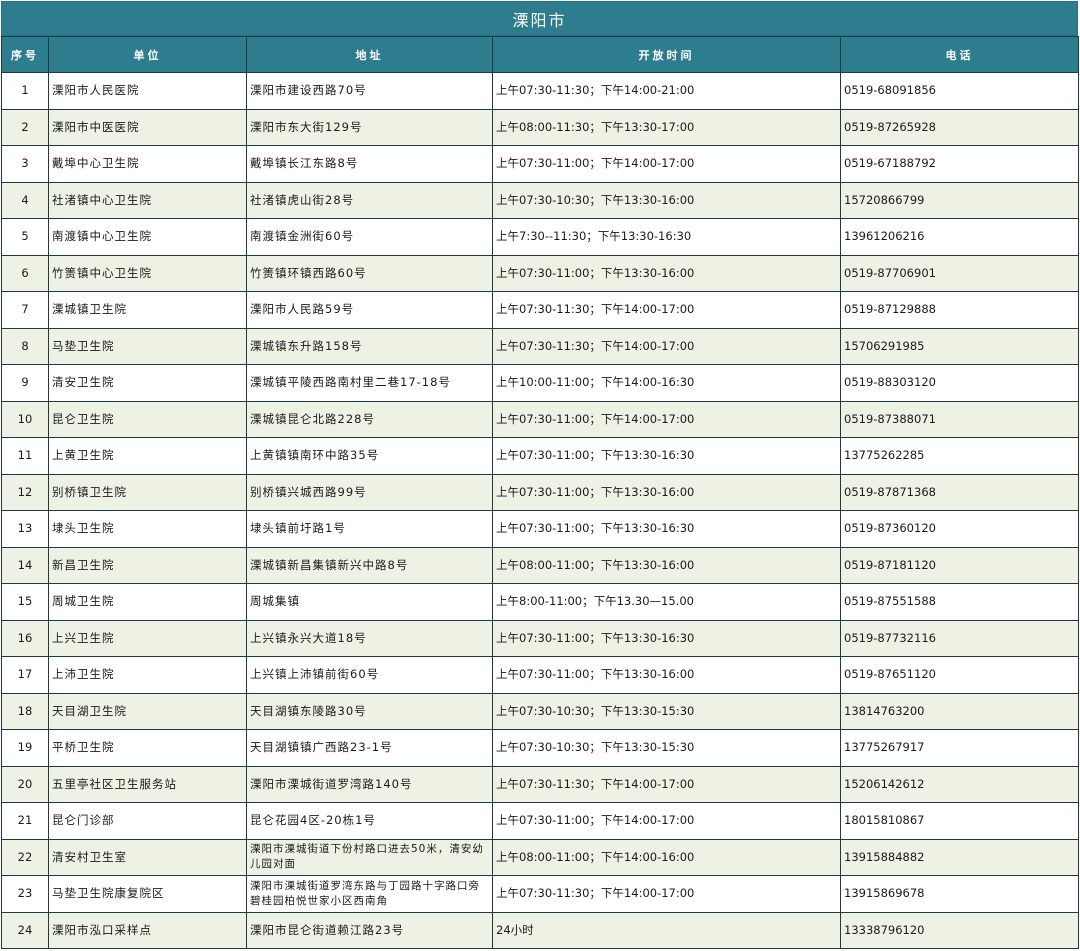 This screenshot has width=1080, height=951. I want to click on cell-index: 15, so click(25, 602).